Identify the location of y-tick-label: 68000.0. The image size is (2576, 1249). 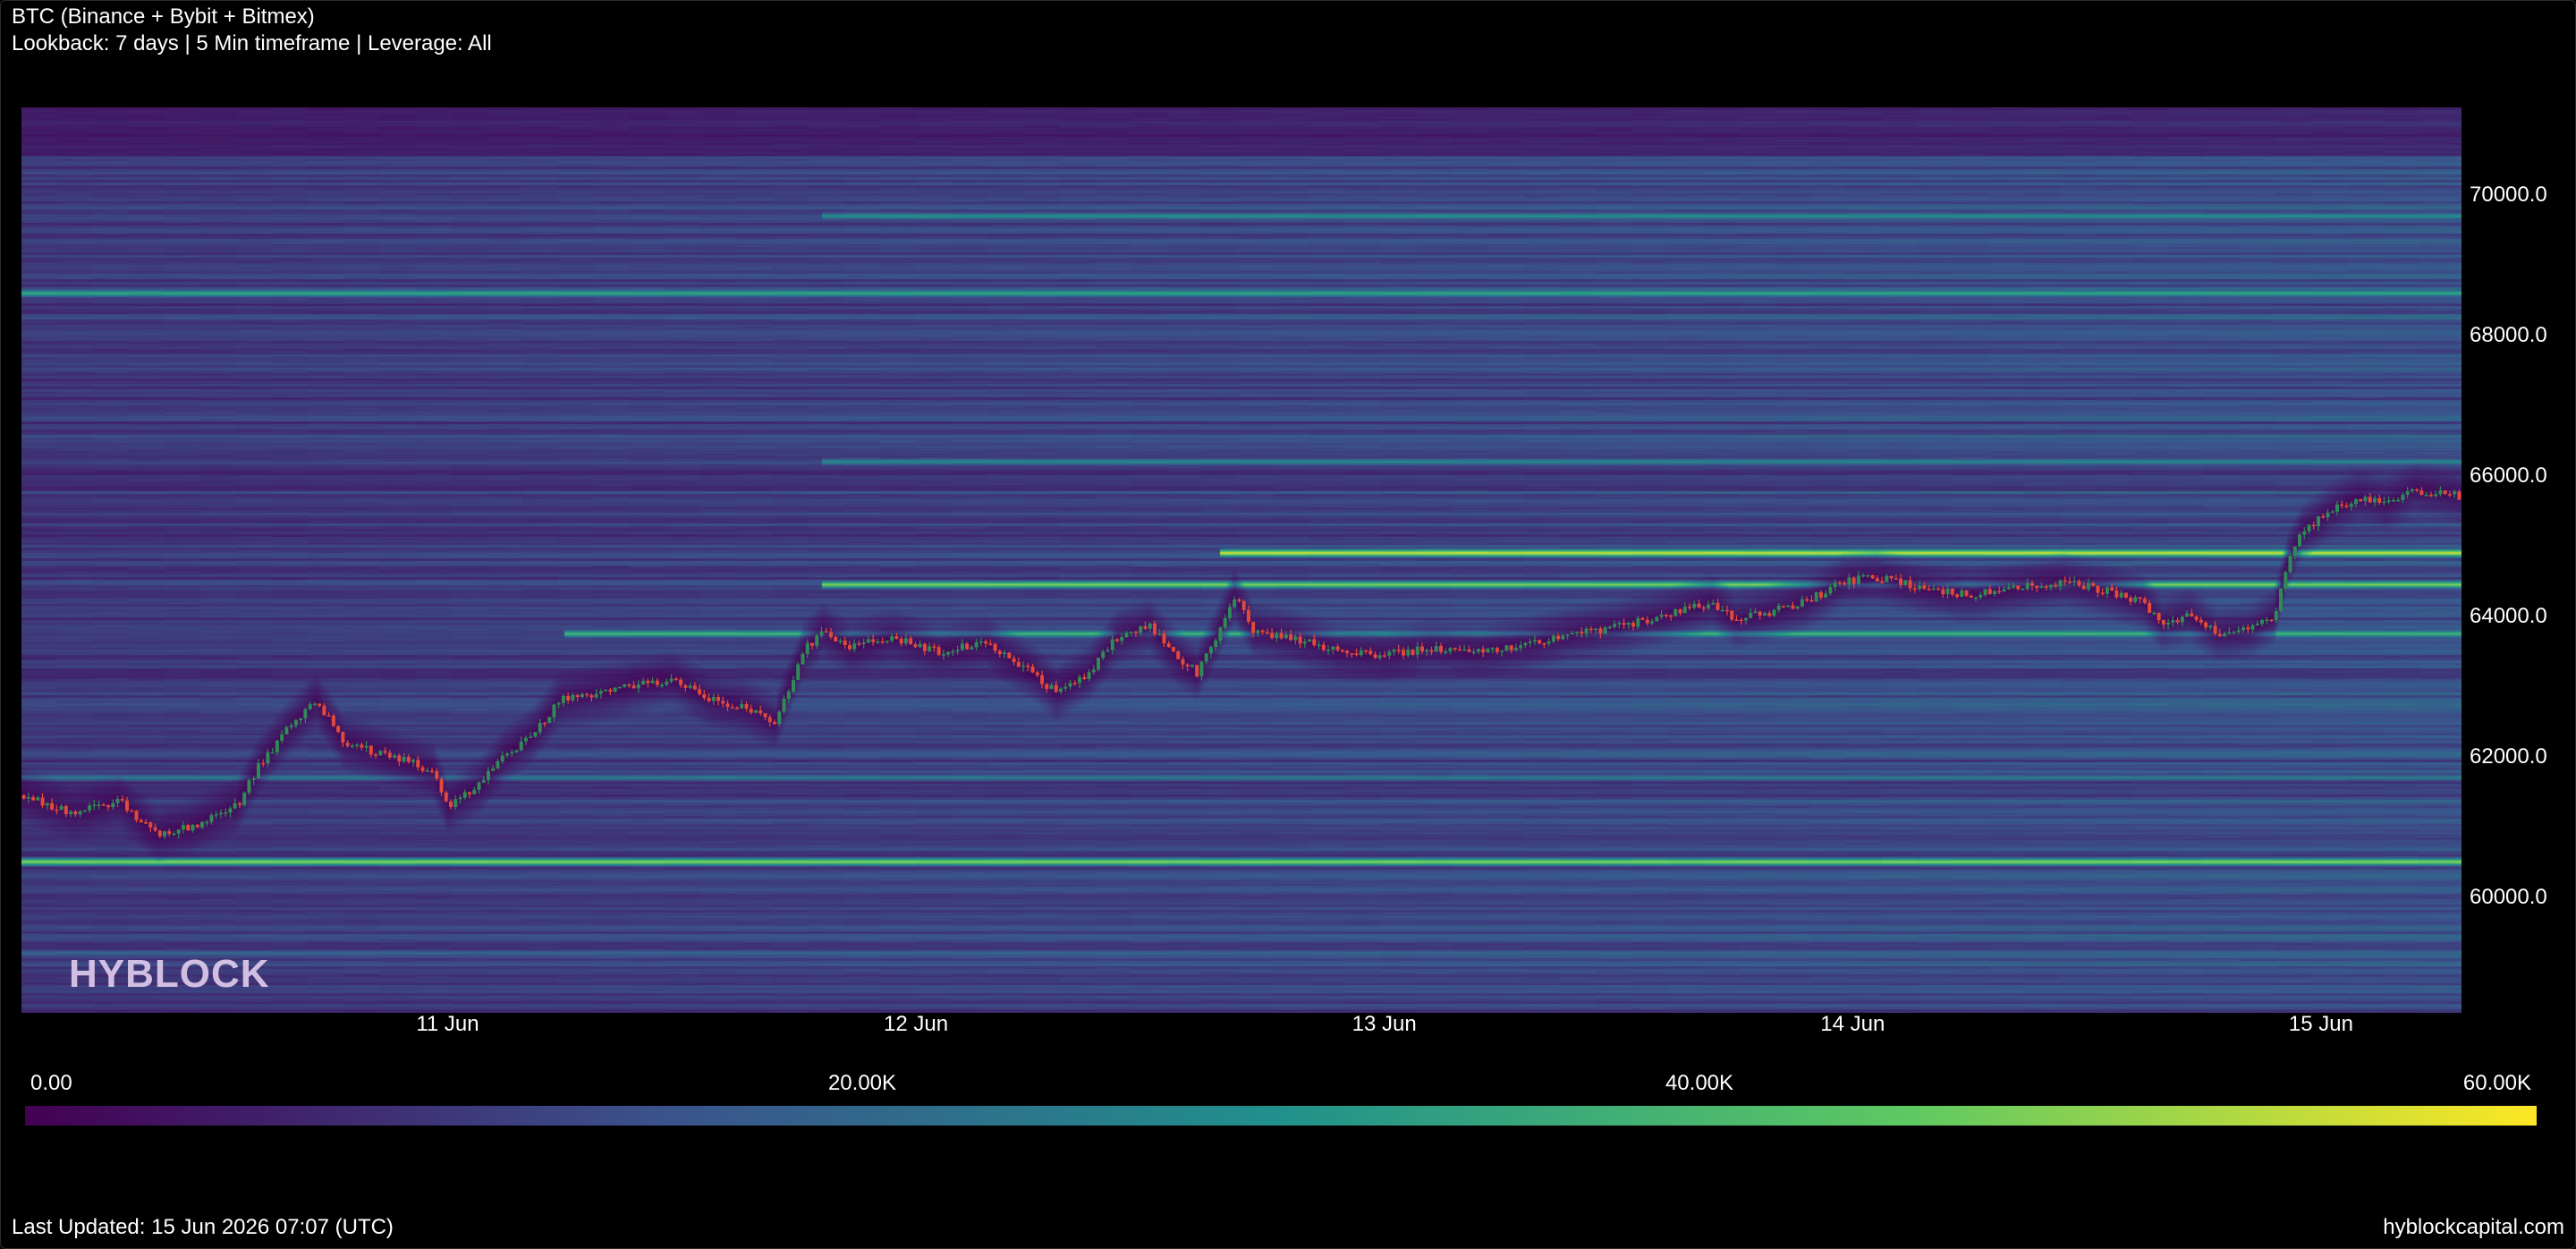
(2508, 334).